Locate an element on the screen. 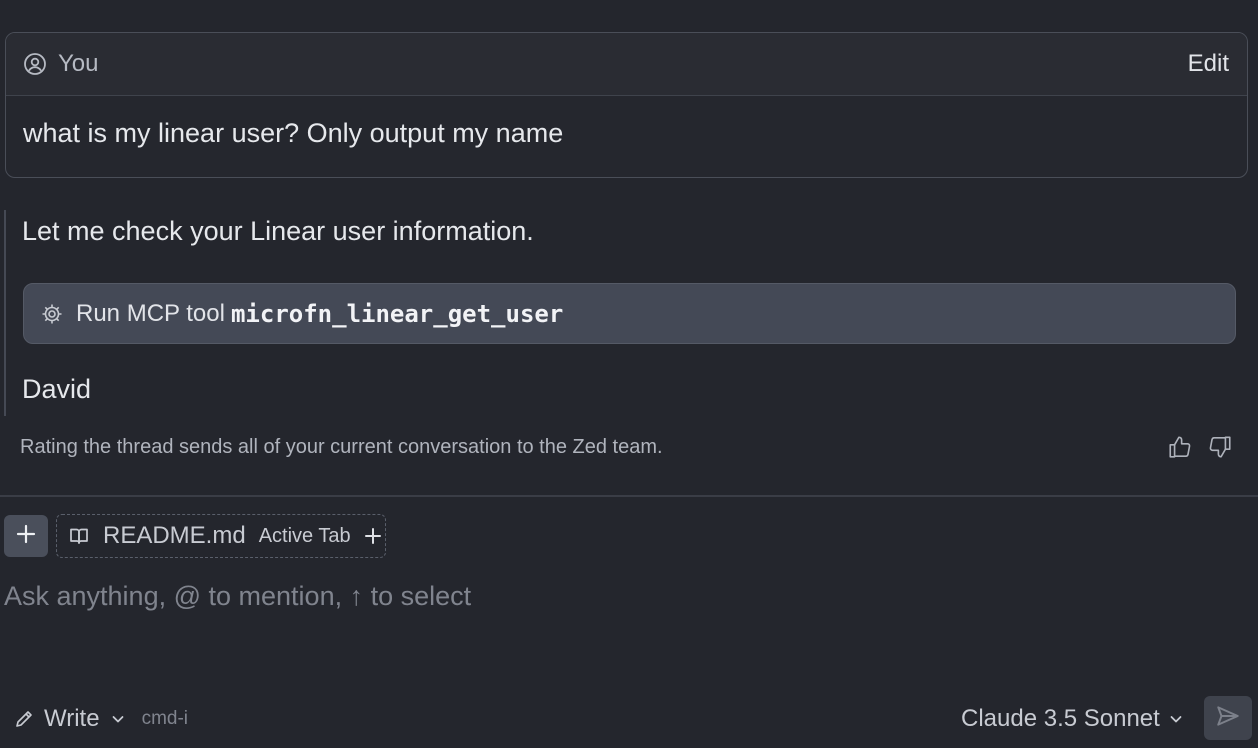 This screenshot has height=748, width=1258. tool-call-label: Run MCP tool is located at coordinates (150, 313).